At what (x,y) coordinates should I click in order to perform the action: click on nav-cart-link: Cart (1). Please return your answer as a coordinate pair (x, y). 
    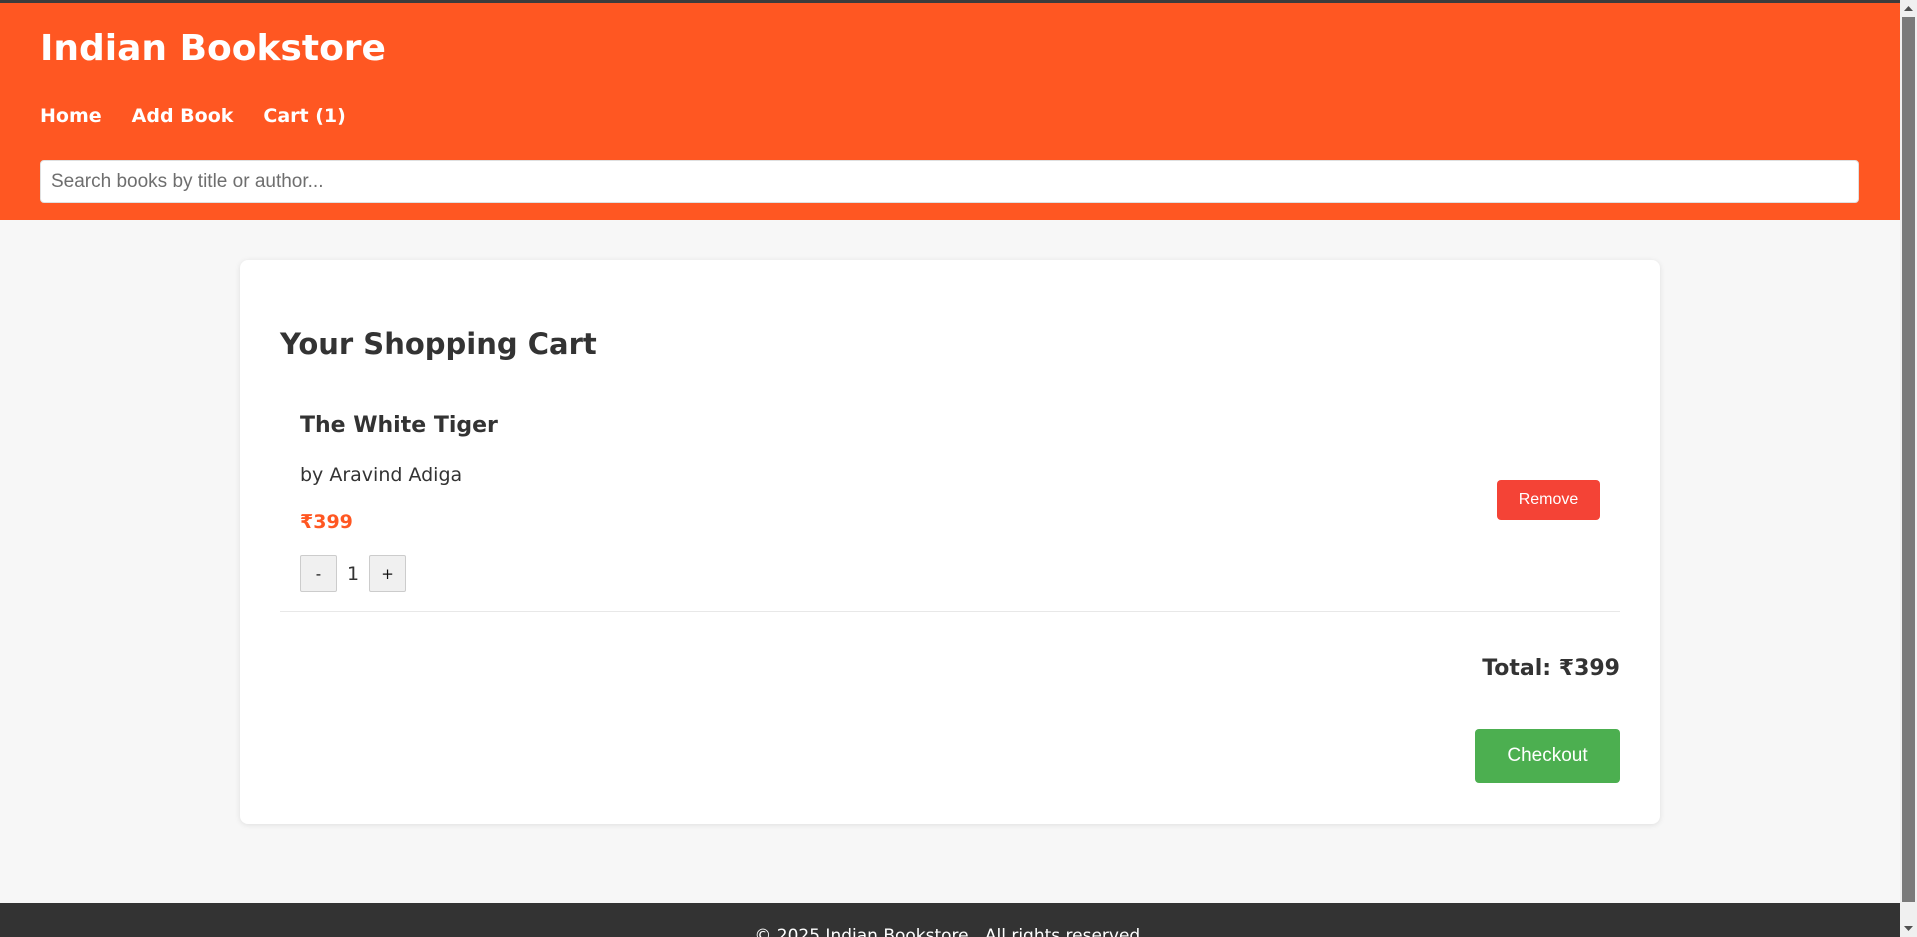
    Looking at the image, I should click on (304, 116).